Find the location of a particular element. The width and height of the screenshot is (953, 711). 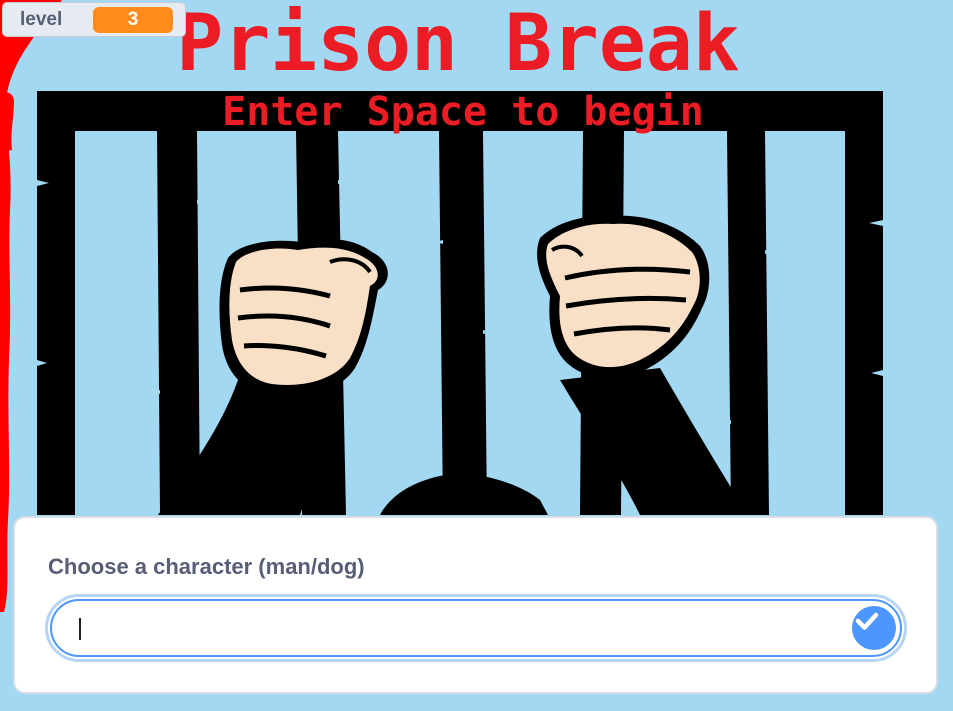

variable-name: level is located at coordinates (41, 19).